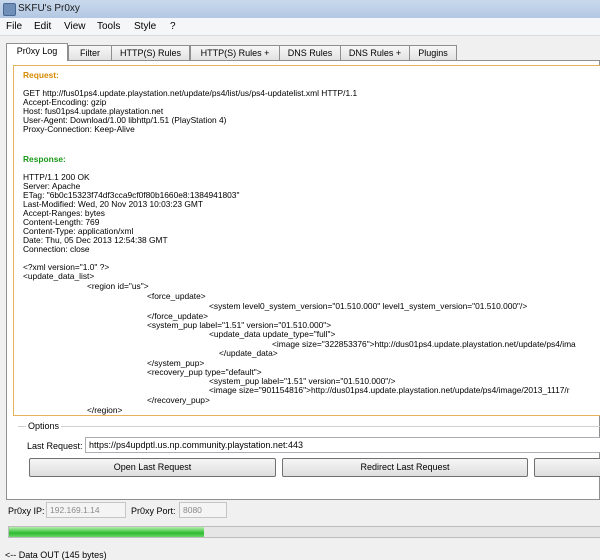 The height and width of the screenshot is (560, 600). I want to click on xml-line: </region>, so click(105, 410).